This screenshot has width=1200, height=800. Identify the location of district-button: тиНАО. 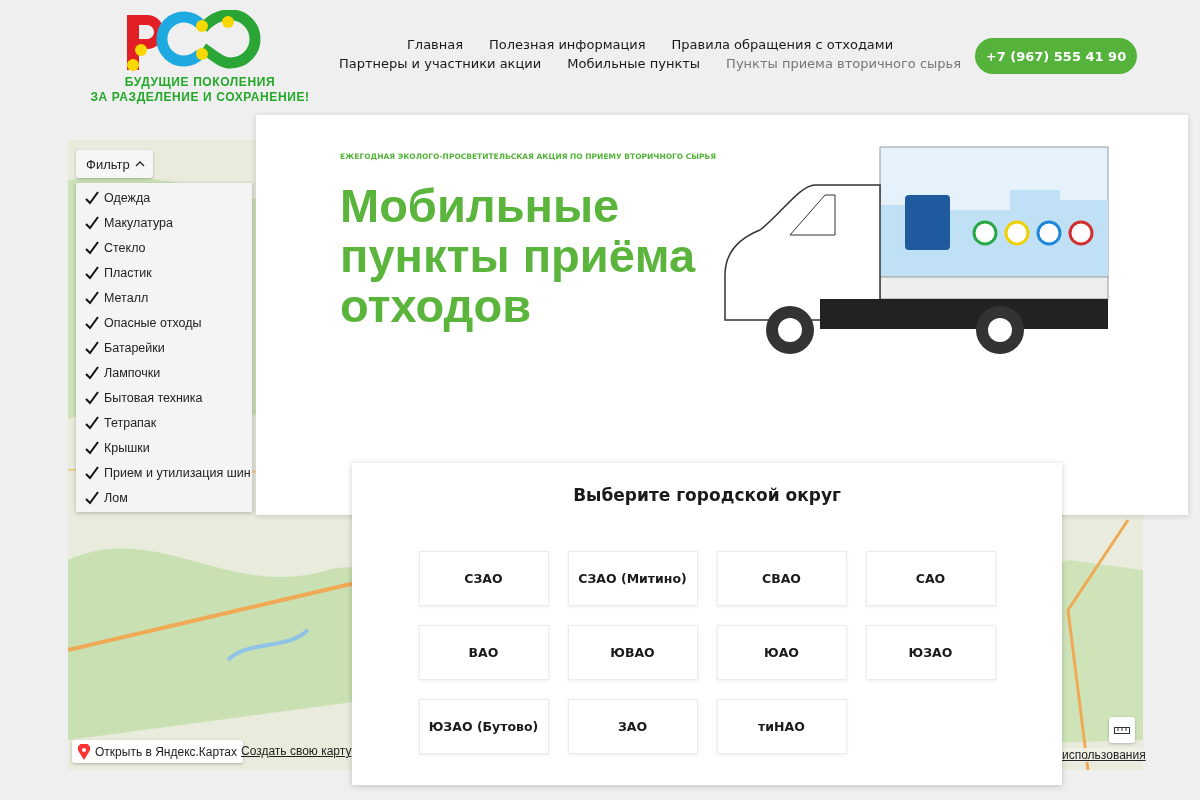
(781, 726).